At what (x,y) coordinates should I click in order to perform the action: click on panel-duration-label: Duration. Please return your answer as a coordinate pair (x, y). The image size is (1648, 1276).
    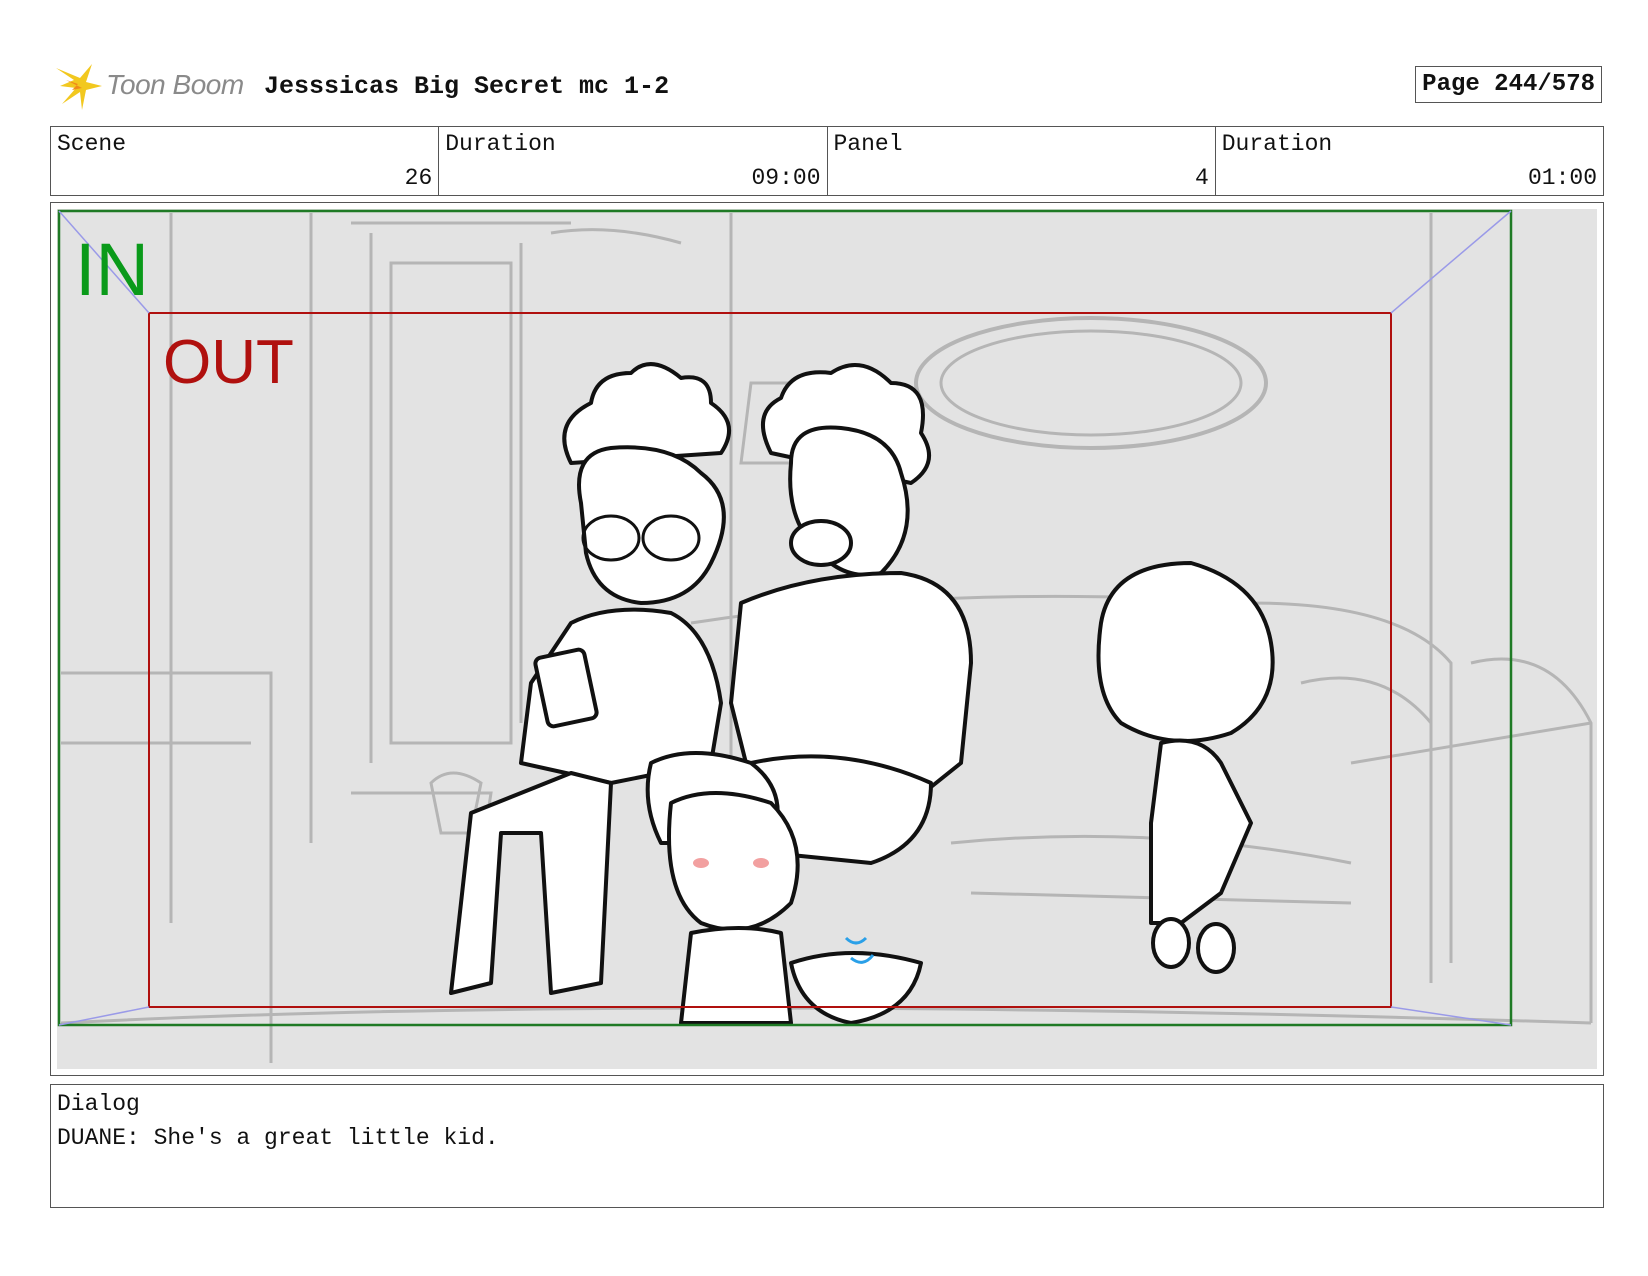
    Looking at the image, I should click on (1277, 144).